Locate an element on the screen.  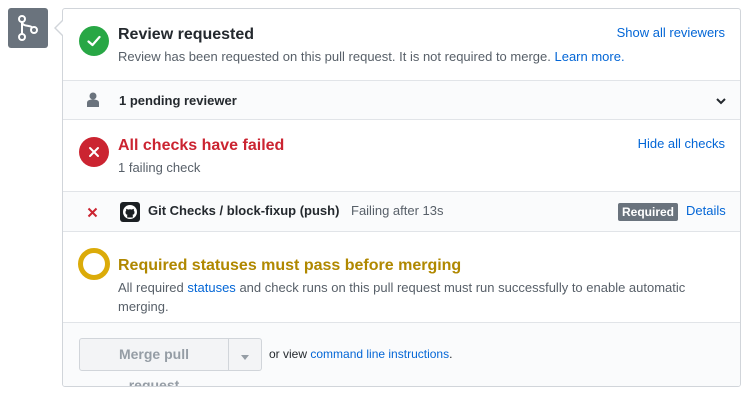
show-all-reviewers-link: Show all reviewers is located at coordinates (671, 32).